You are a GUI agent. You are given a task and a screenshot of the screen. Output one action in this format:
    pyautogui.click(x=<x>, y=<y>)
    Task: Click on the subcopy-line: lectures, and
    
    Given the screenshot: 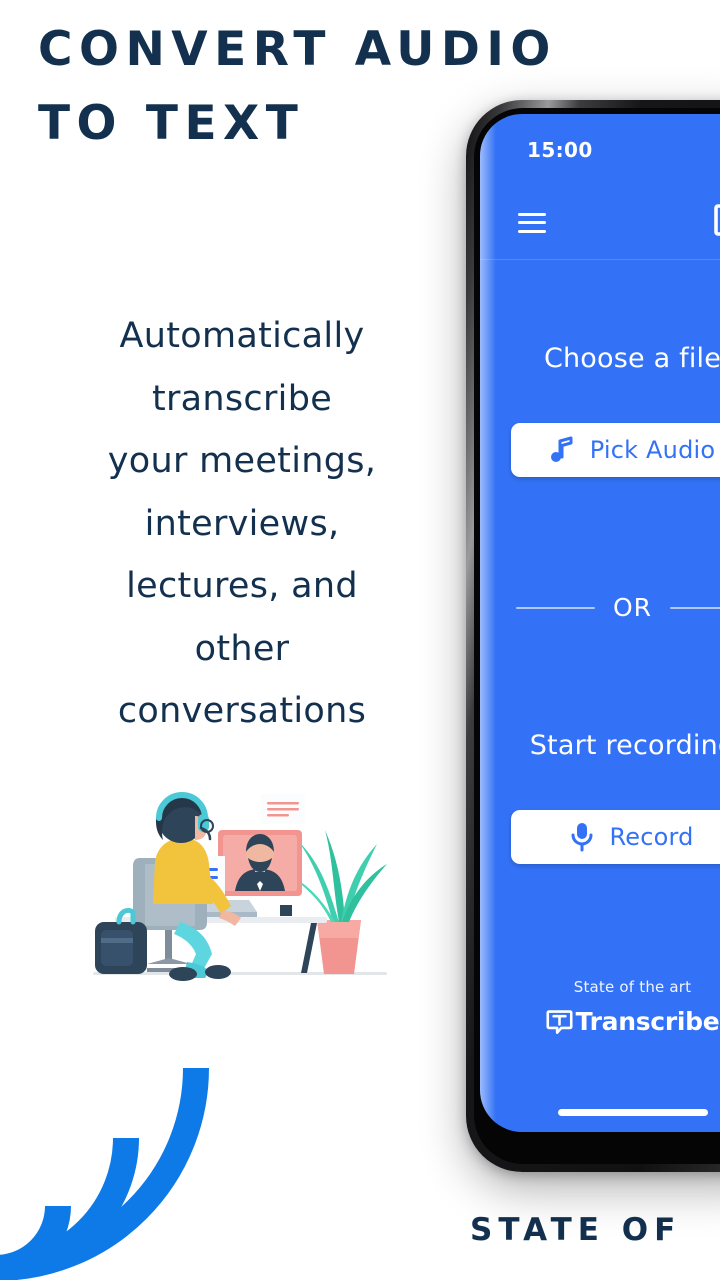 What is the action you would take?
    pyautogui.click(x=242, y=586)
    